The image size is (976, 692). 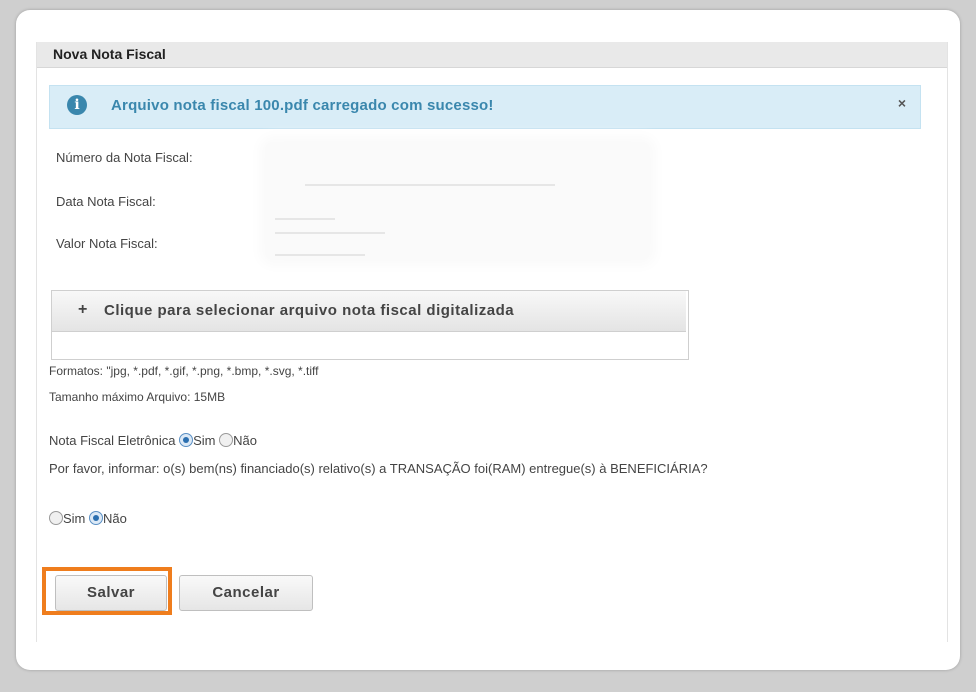 What do you see at coordinates (246, 593) in the screenshot?
I see `cancel-button: Cancelar` at bounding box center [246, 593].